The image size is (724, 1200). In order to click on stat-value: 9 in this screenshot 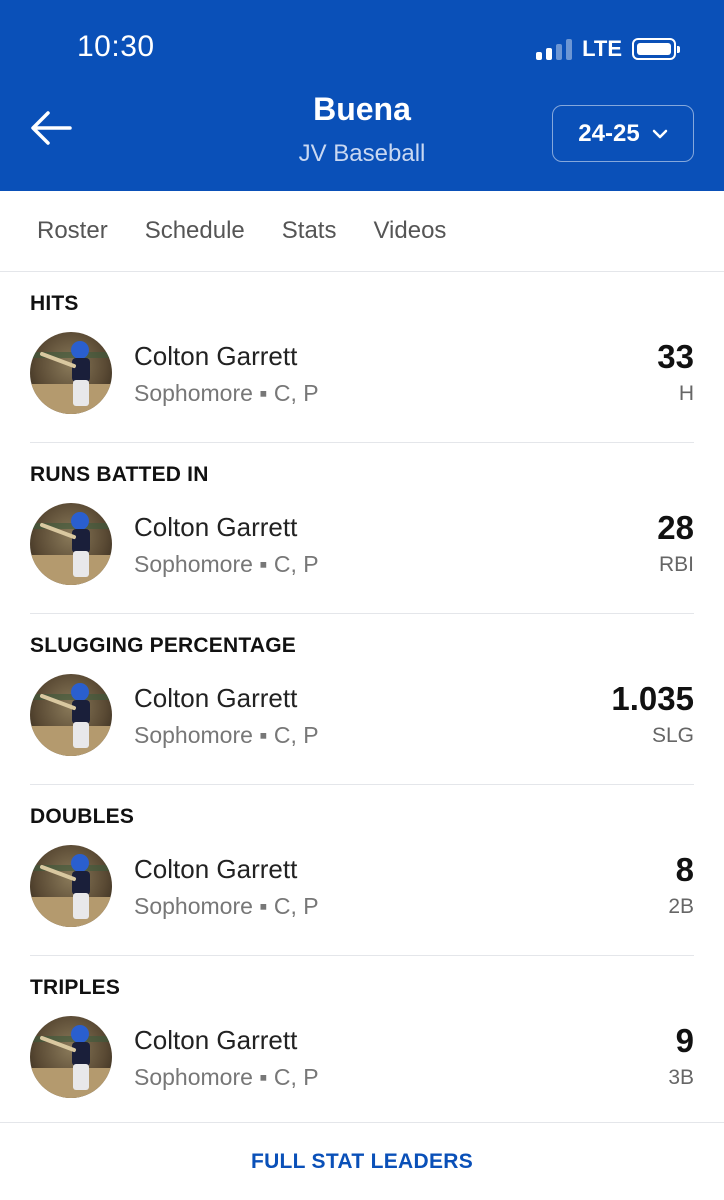, I will do `click(684, 1040)`.